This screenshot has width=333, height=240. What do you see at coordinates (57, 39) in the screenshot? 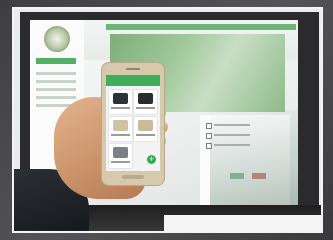
I see `site-logo-icon` at bounding box center [57, 39].